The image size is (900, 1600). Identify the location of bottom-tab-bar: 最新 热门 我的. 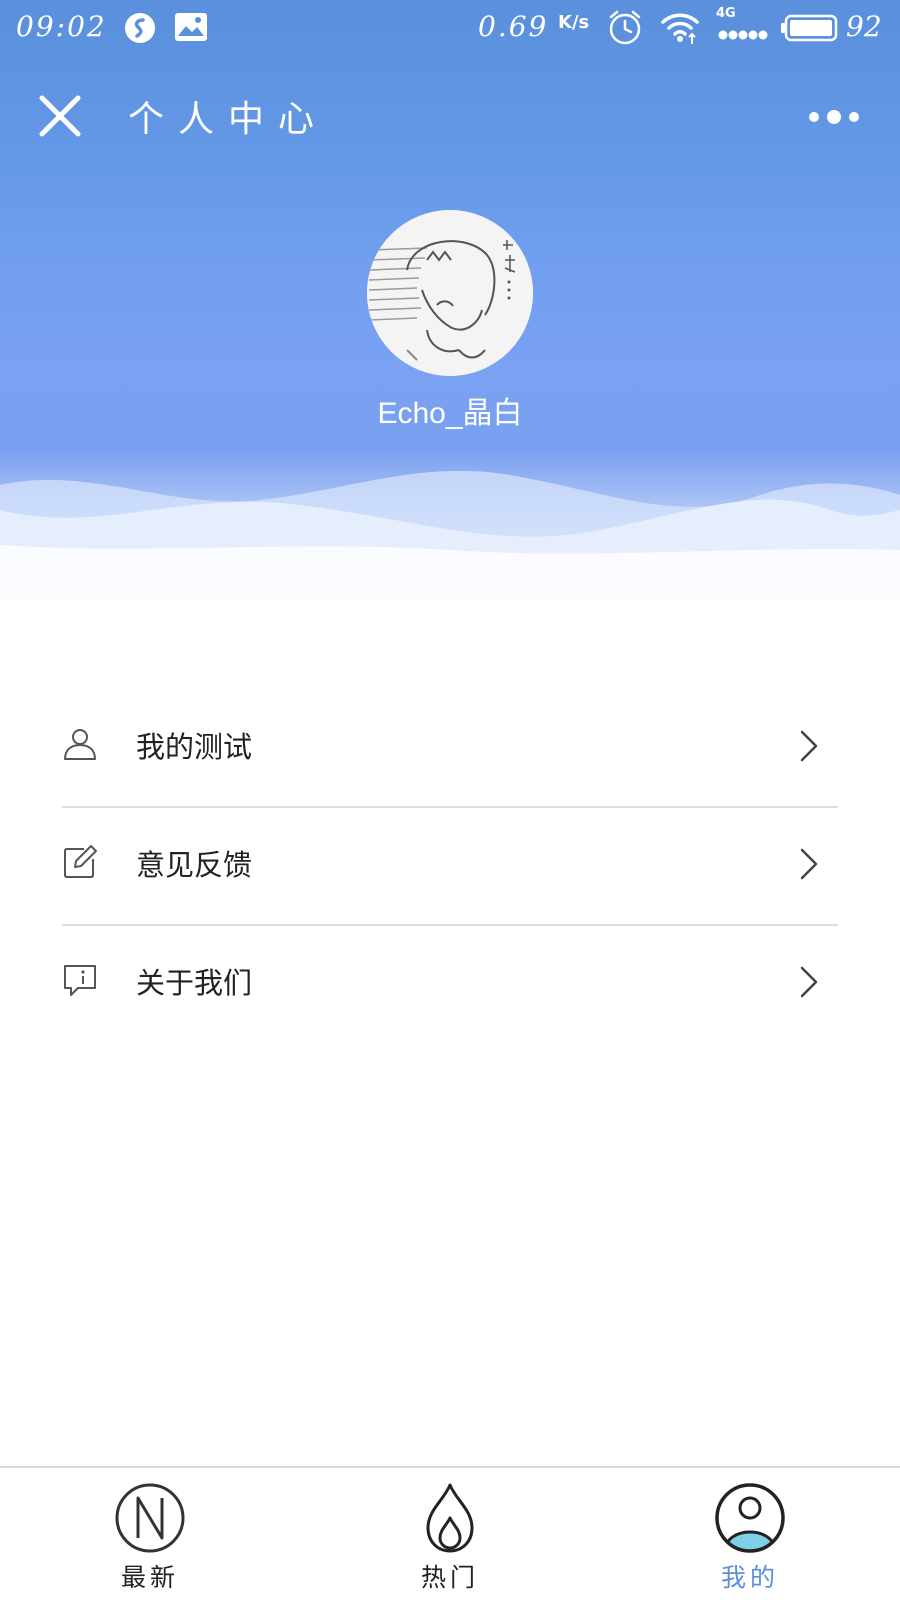
(450, 1533).